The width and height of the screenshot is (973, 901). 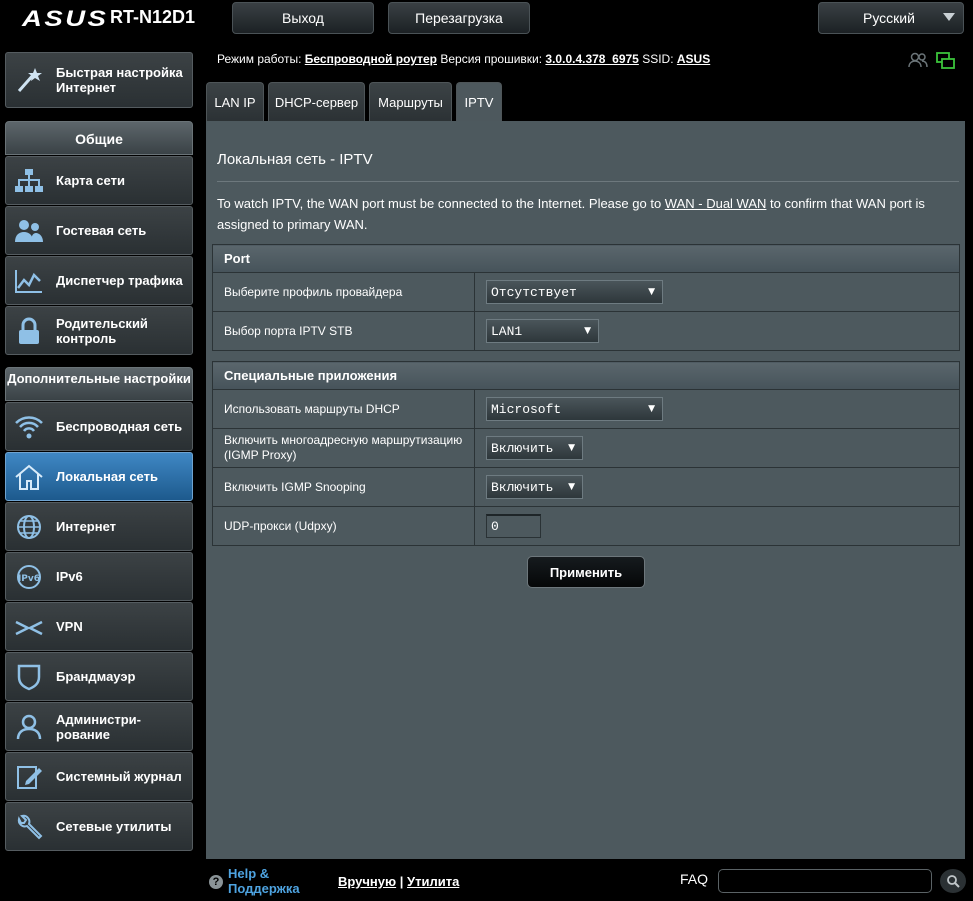 I want to click on ssid-link: ASUS, so click(x=693, y=59).